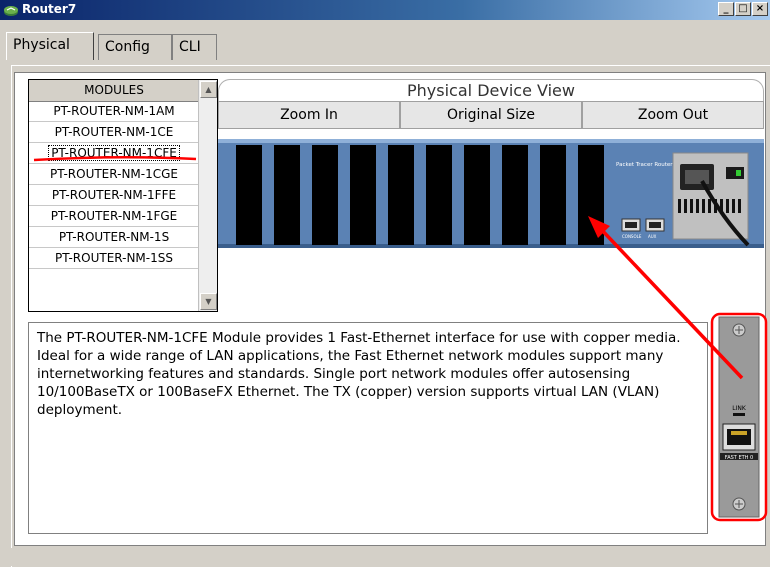 Image resolution: width=770 pixels, height=567 pixels. I want to click on window-title: Router7, so click(49, 9).